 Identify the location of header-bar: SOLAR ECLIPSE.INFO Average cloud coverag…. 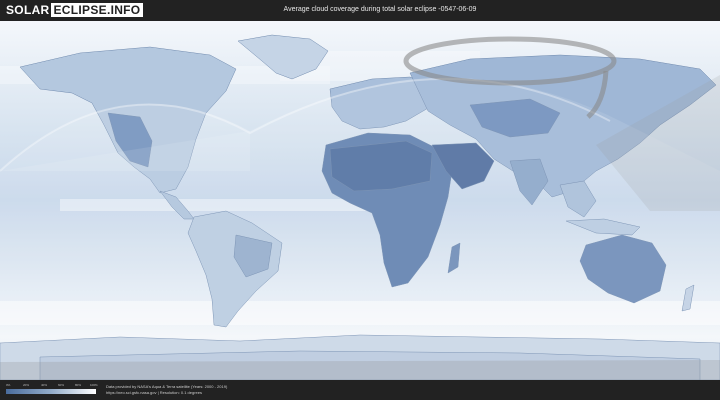
(360, 10).